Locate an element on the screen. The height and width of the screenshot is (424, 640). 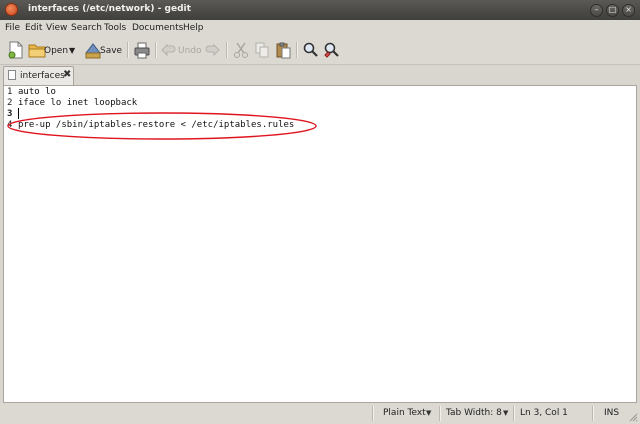
undo-button is located at coordinates (169, 50).